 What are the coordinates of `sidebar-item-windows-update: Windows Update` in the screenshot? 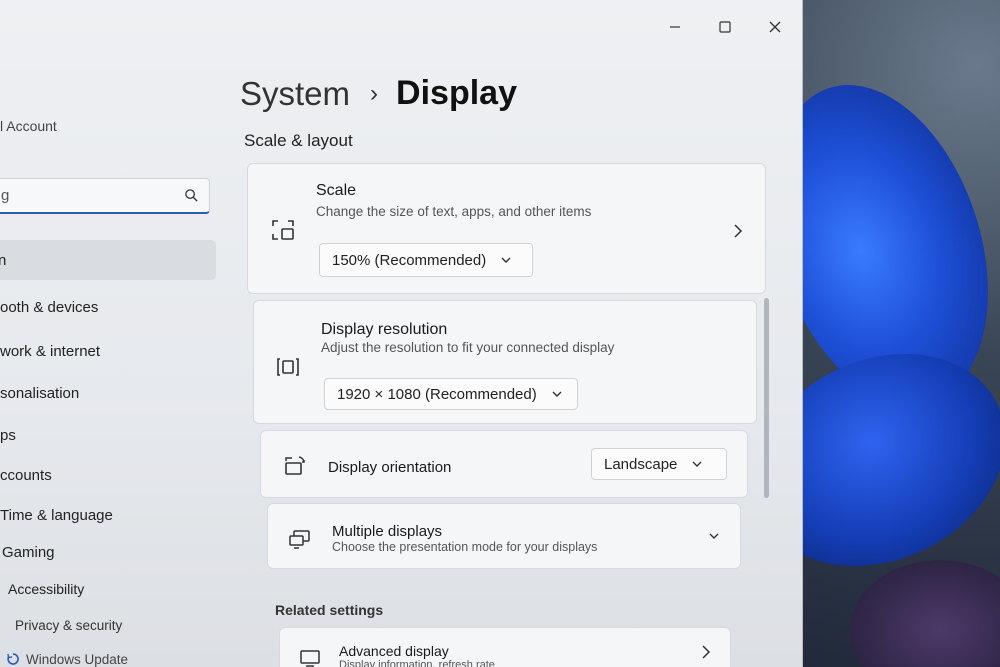 It's located at (67, 659).